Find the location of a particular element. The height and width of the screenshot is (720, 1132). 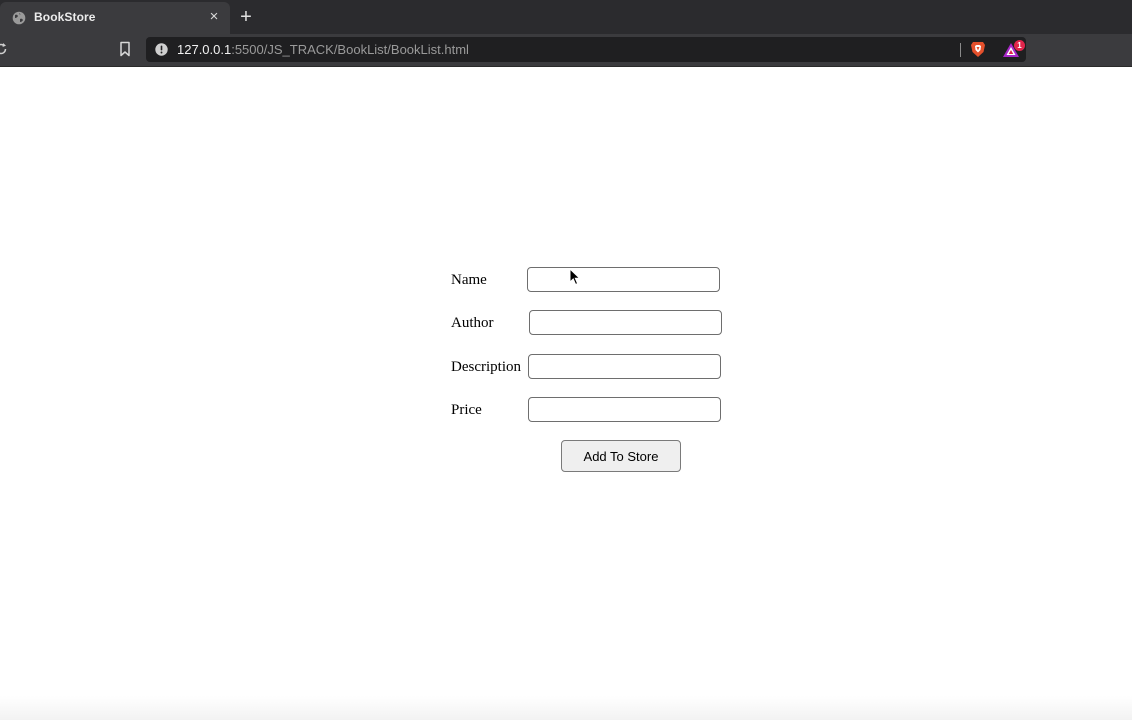

url-path: :5500/JS_TRACK/BookList/BookList.html is located at coordinates (350, 49).